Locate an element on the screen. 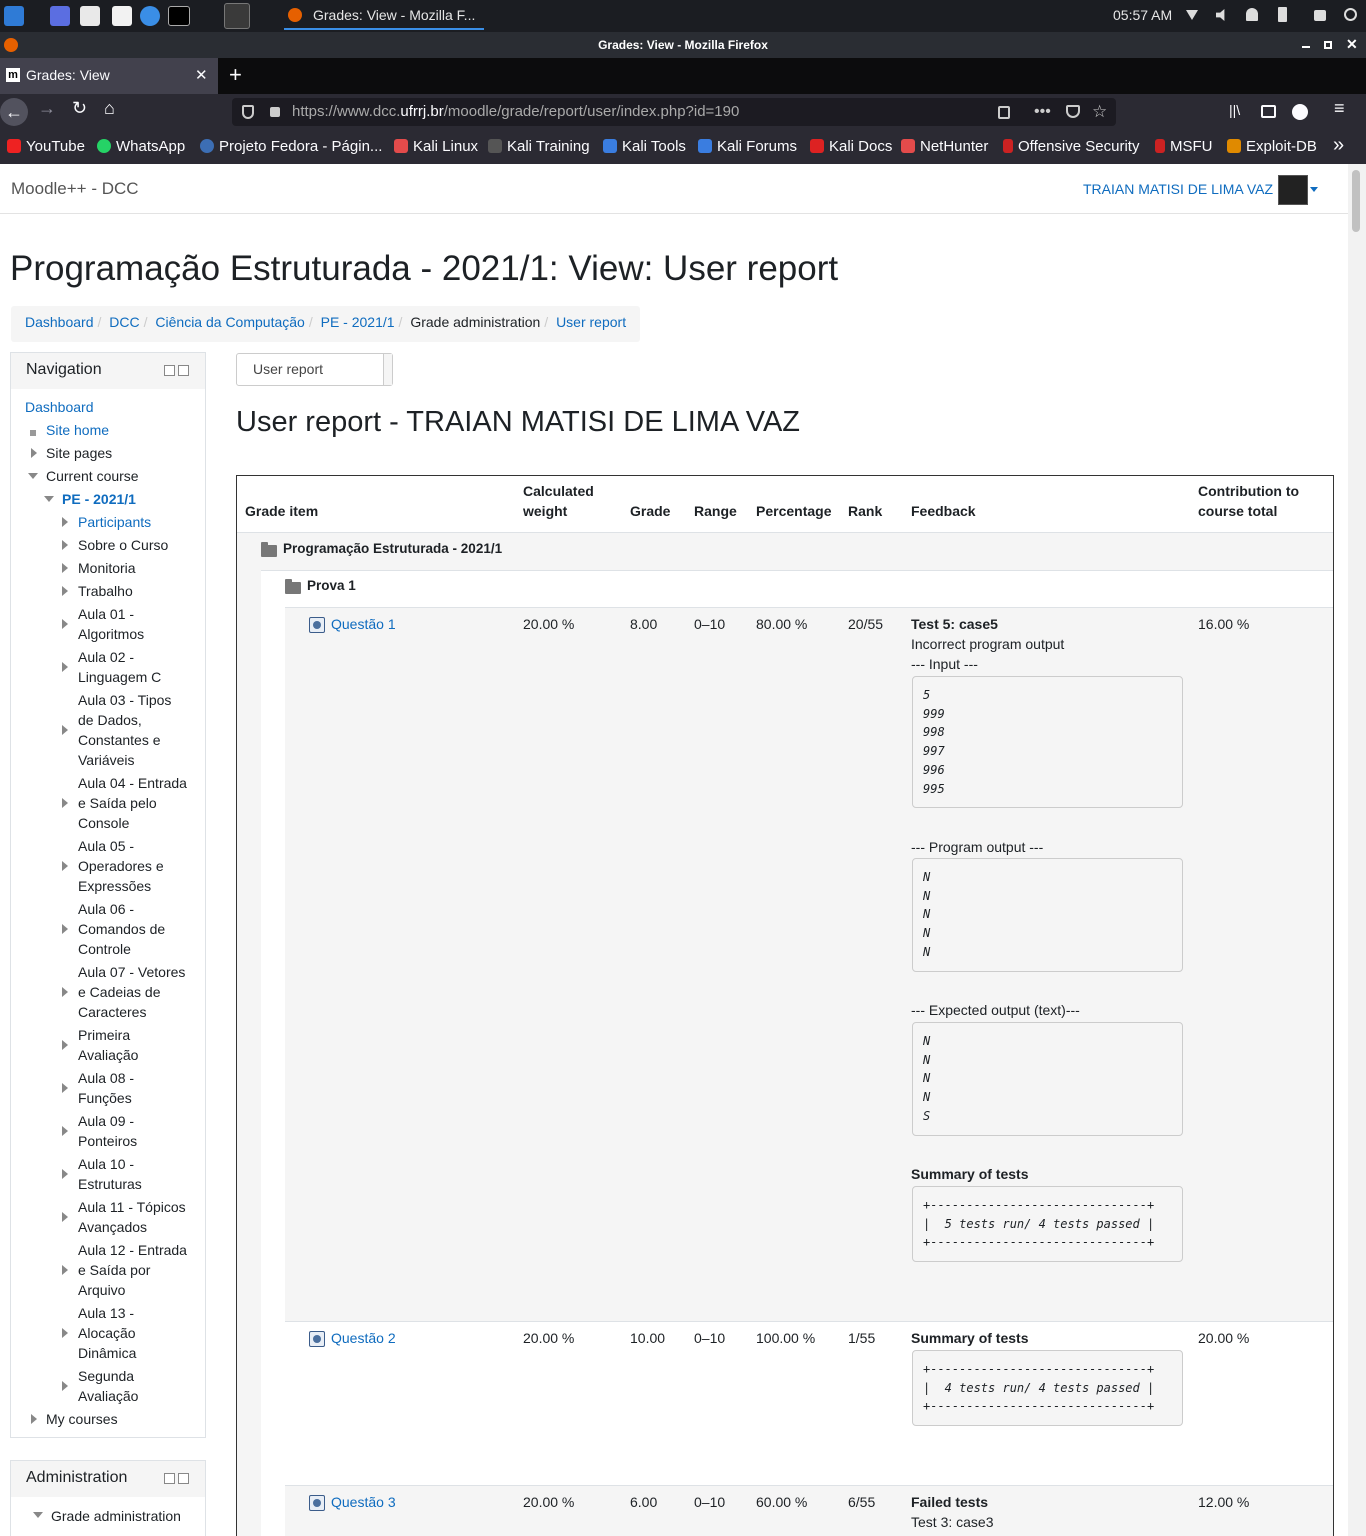 Image resolution: width=1366 pixels, height=1536 pixels. site-name: Moodle++ - DCC is located at coordinates (75, 189).